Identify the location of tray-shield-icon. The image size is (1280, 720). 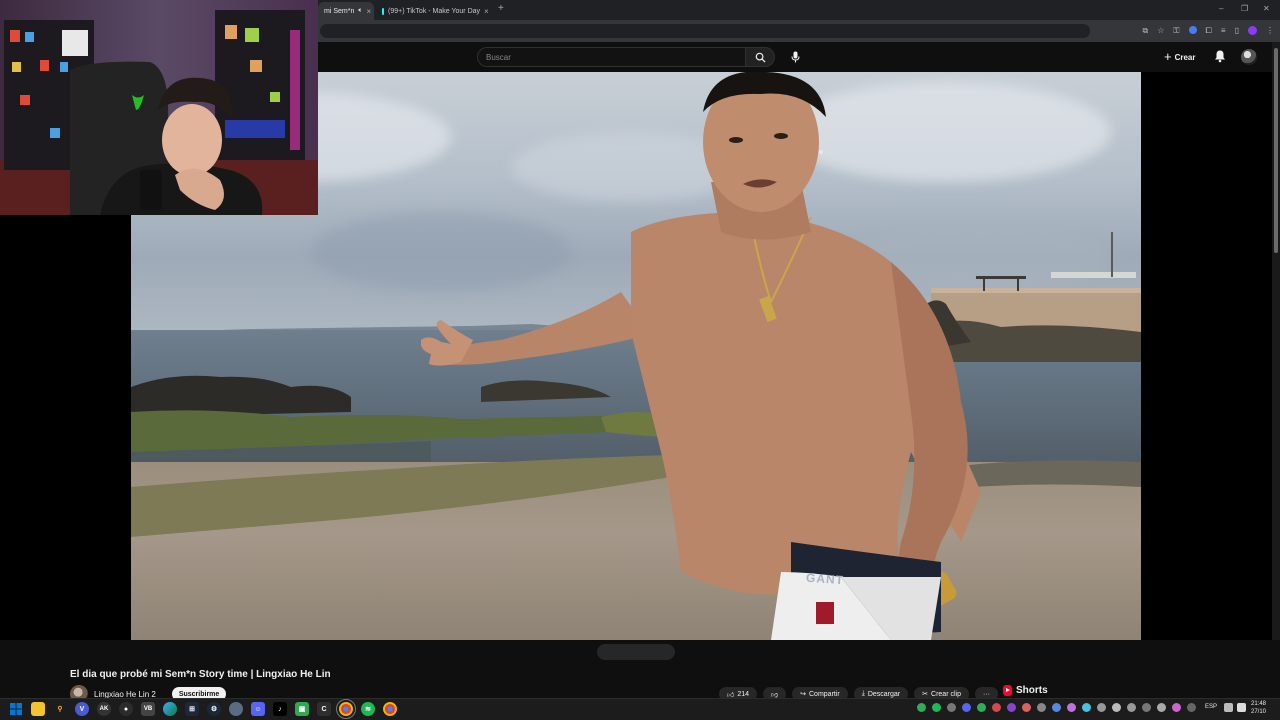
(981, 707).